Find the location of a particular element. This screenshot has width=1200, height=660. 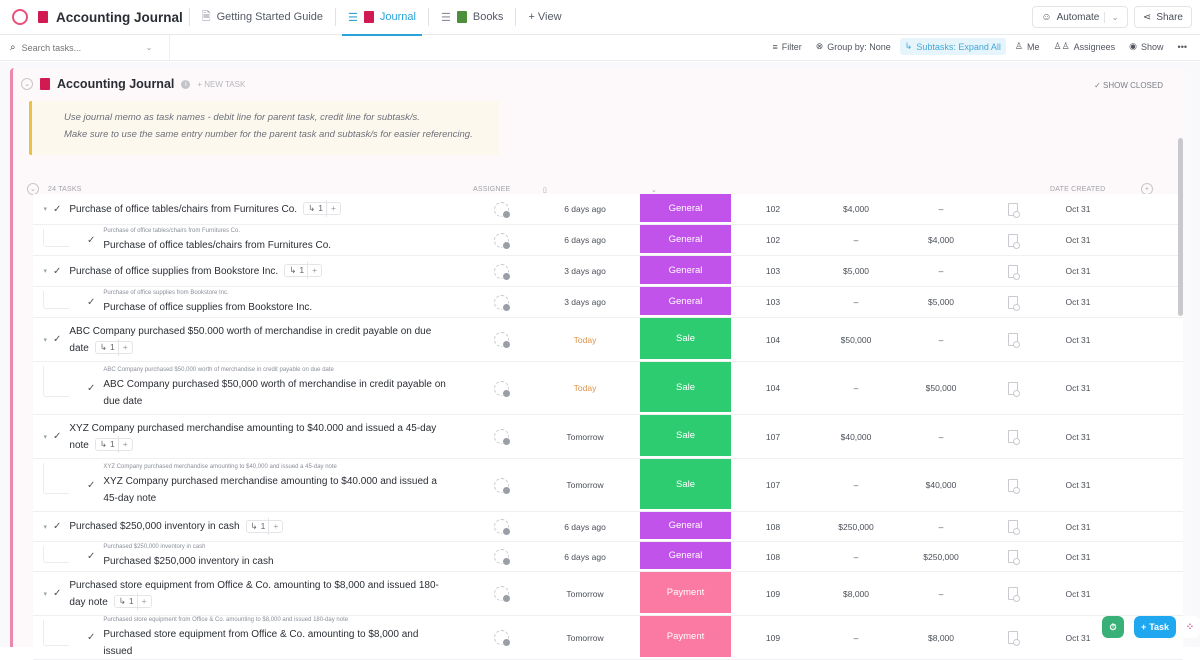

timer-button: ⏱ is located at coordinates (1113, 627).